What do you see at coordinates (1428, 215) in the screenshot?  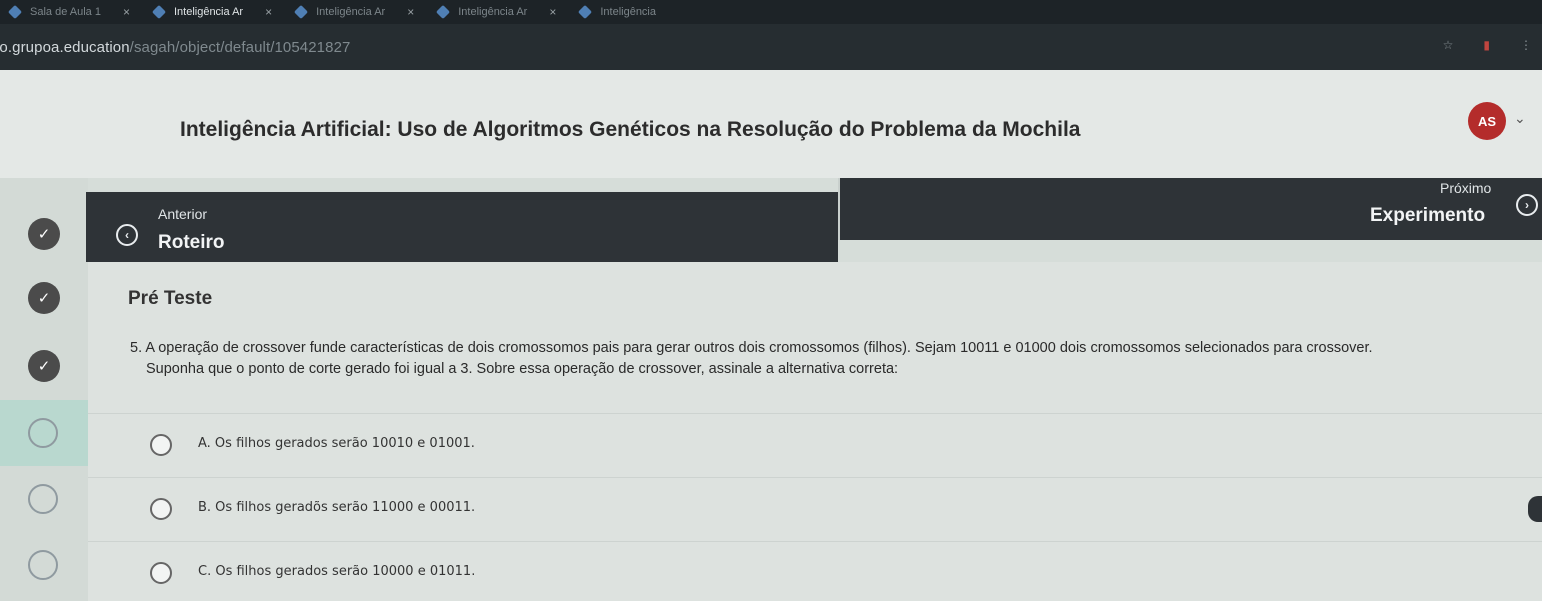 I see `next-title: Experimento` at bounding box center [1428, 215].